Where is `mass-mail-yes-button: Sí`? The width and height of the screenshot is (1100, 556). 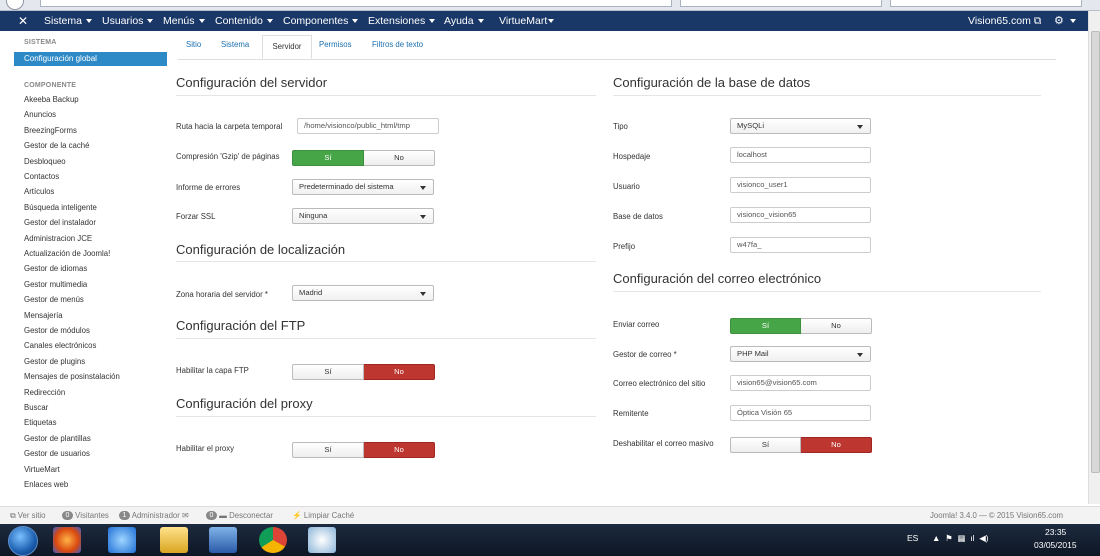 mass-mail-yes-button: Sí is located at coordinates (765, 445).